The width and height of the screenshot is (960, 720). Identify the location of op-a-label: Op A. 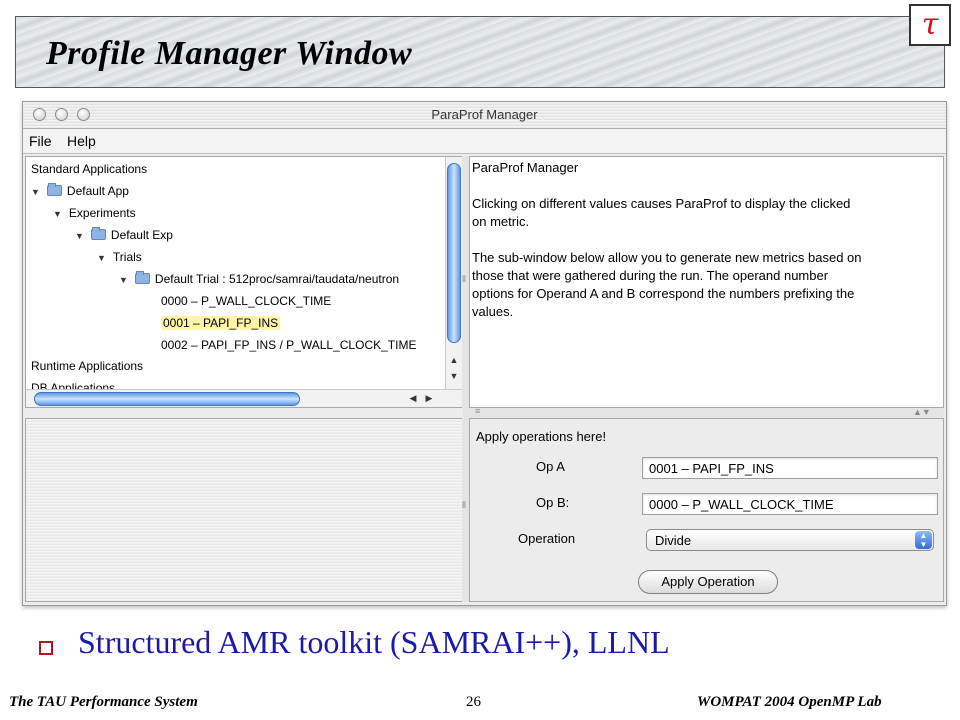
(550, 466).